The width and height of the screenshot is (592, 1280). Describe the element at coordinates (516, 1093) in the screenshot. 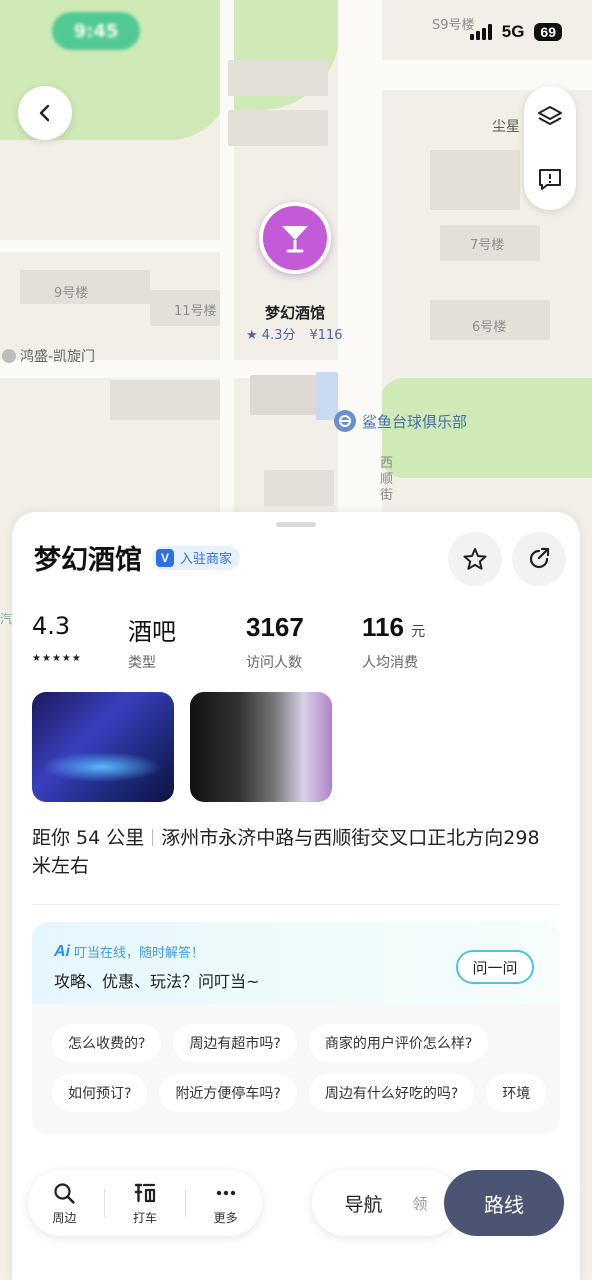

I see `suggestion-chip: 环境` at that location.